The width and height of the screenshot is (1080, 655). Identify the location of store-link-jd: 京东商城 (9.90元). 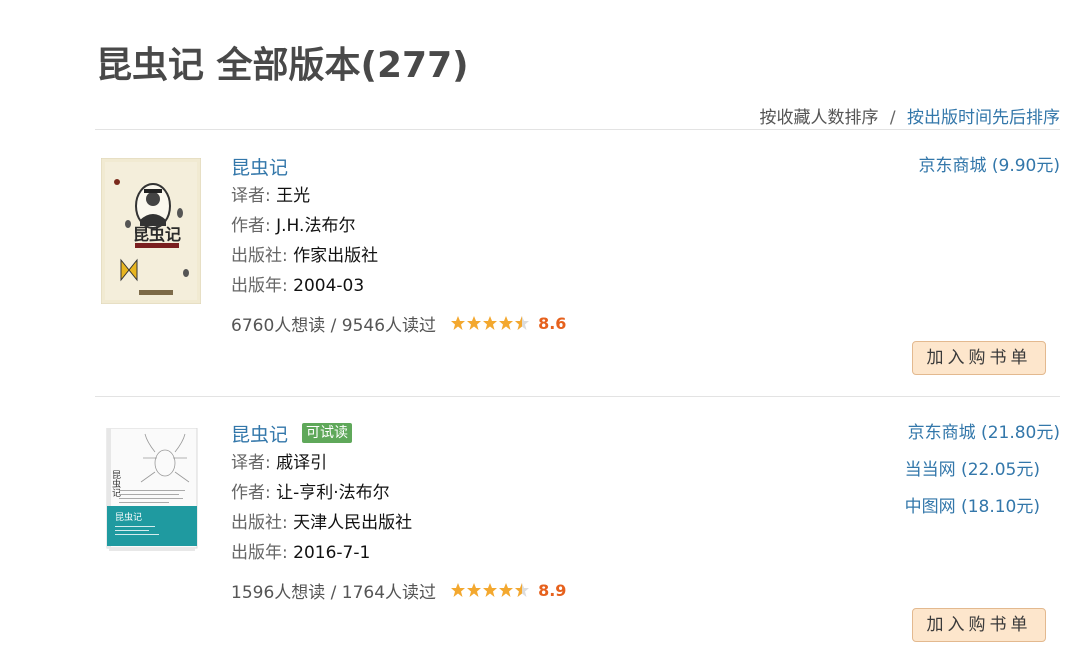
(989, 169).